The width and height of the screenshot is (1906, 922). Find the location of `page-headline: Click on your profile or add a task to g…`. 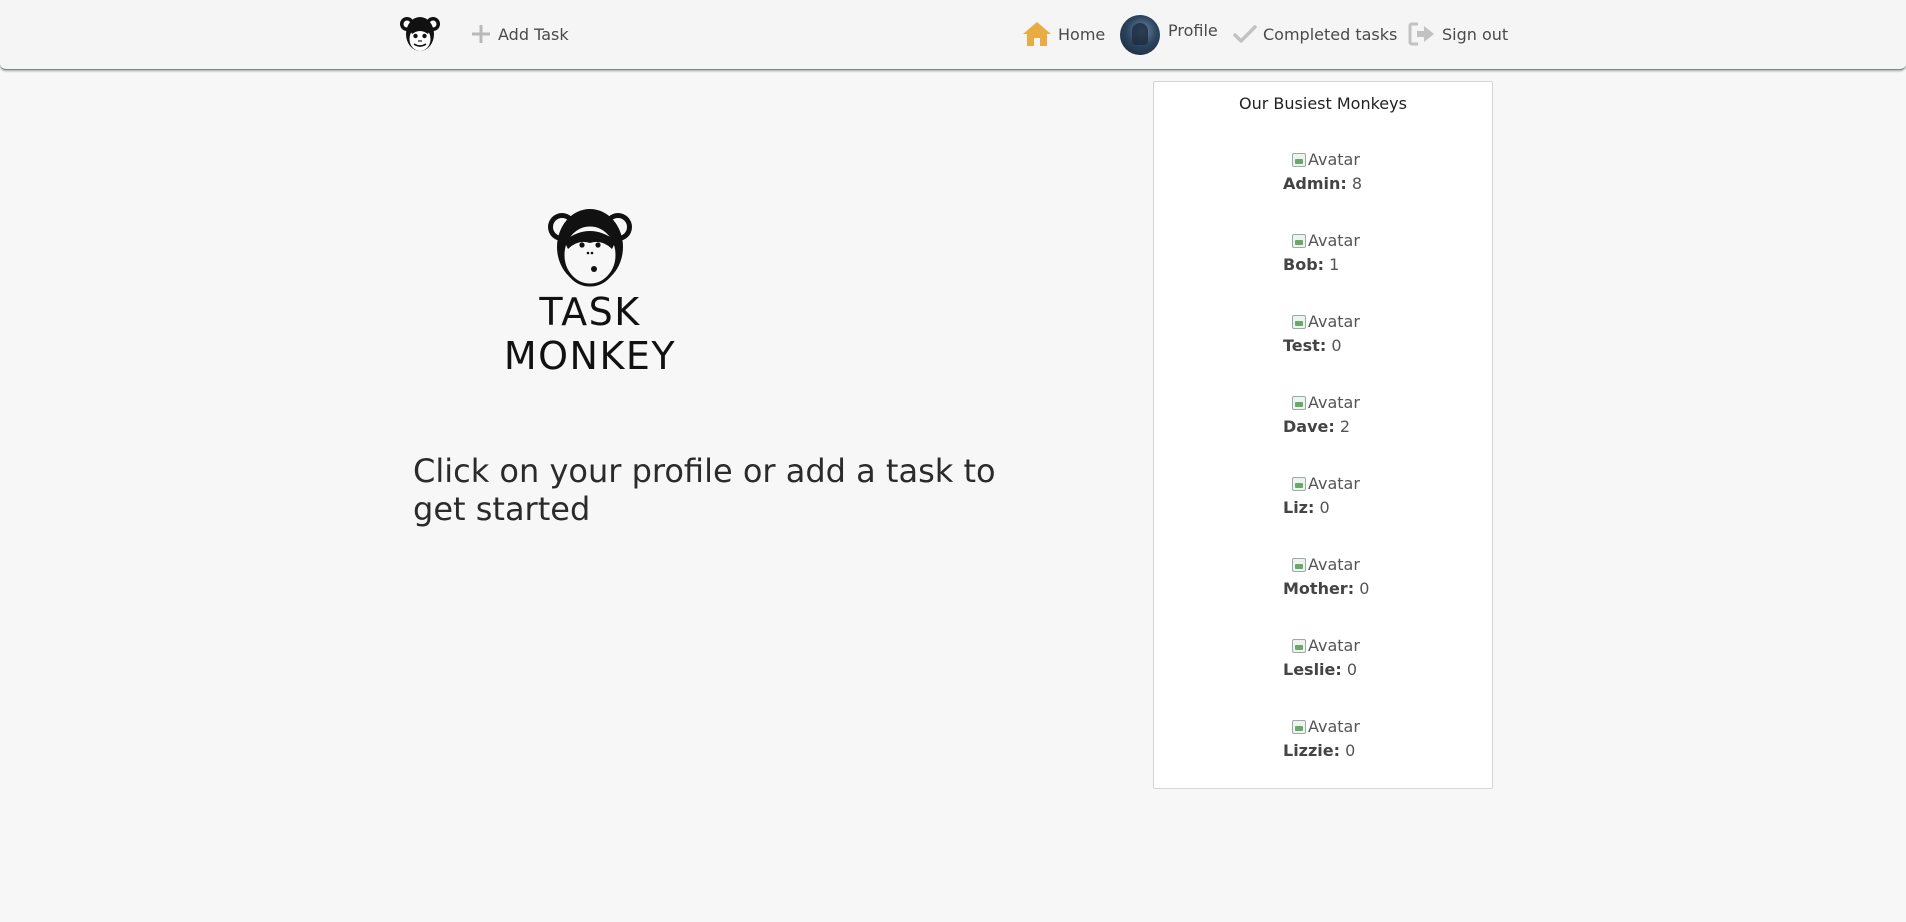

page-headline: Click on your profile or add a task to g… is located at coordinates (704, 490).